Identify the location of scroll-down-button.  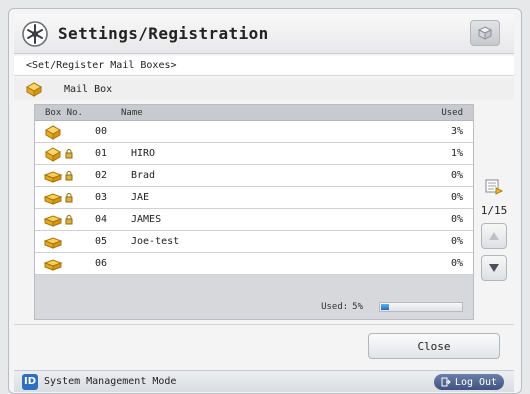
(494, 268).